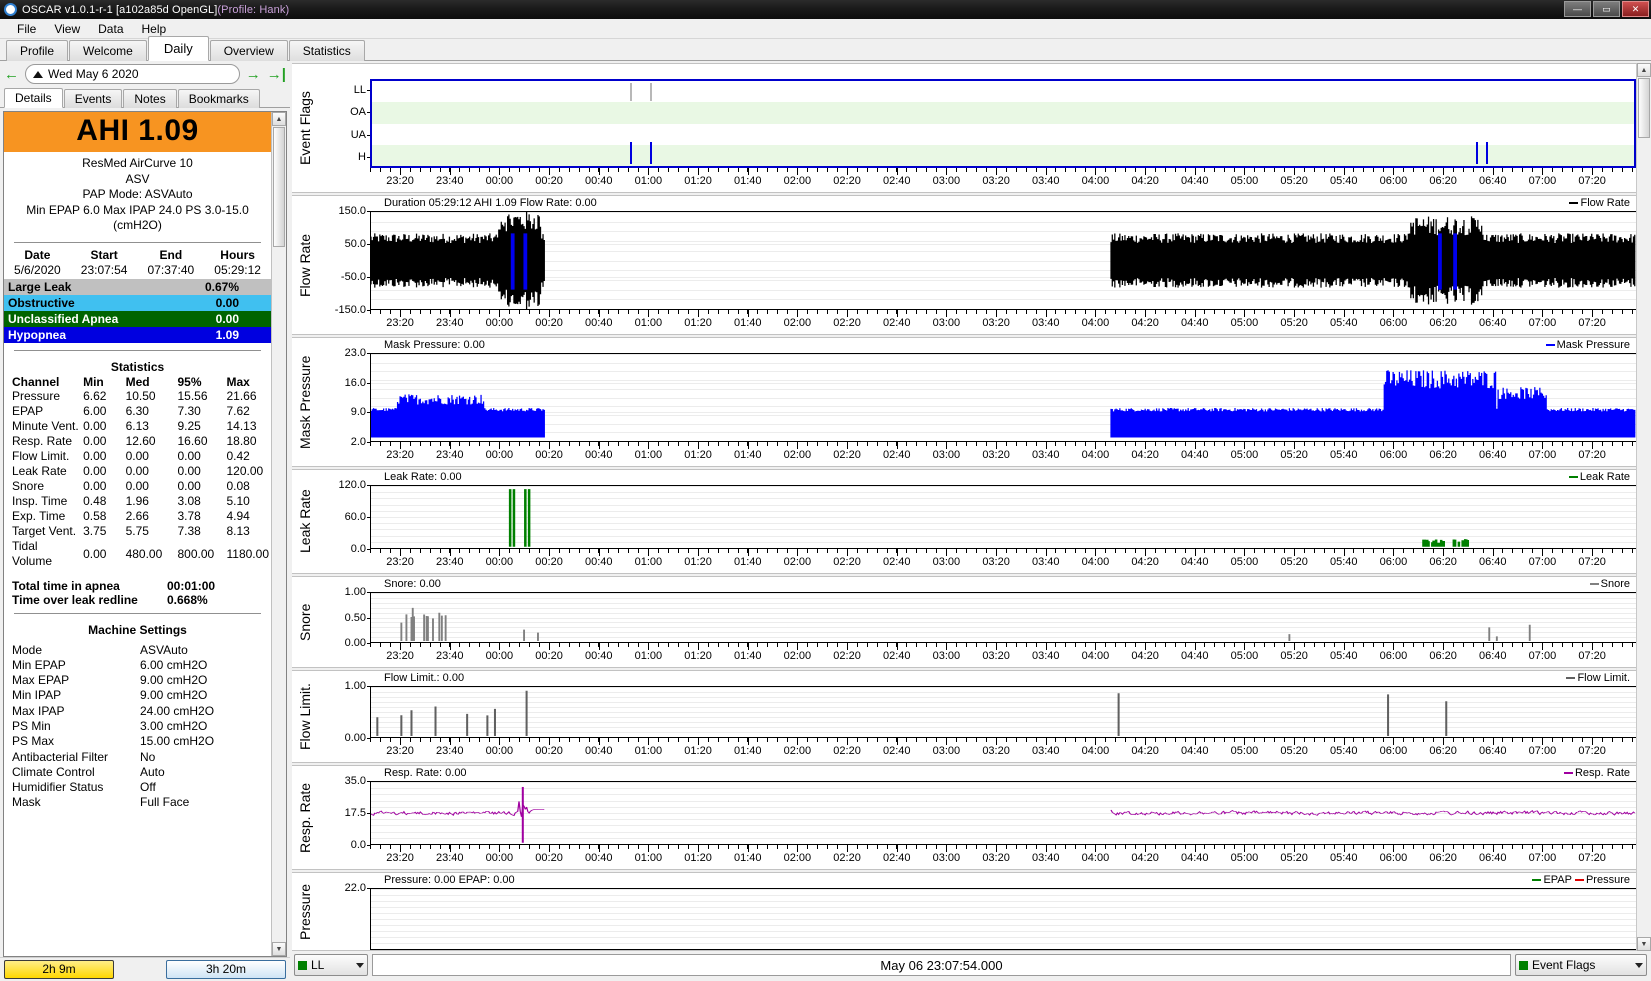  What do you see at coordinates (110, 29) in the screenshot?
I see `menu-item-data: Data` at bounding box center [110, 29].